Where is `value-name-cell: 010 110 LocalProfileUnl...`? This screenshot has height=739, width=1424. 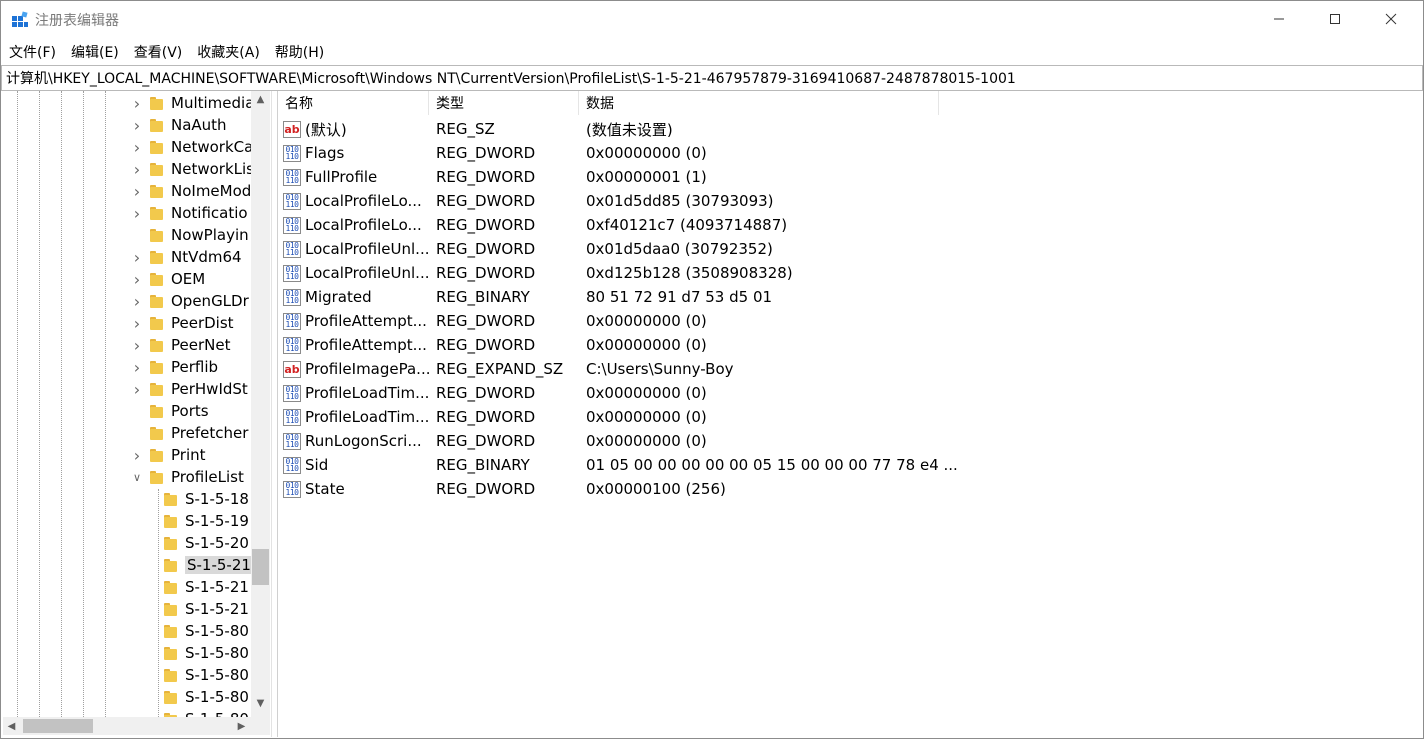 value-name-cell: 010 110 LocalProfileUnl... is located at coordinates (356, 273).